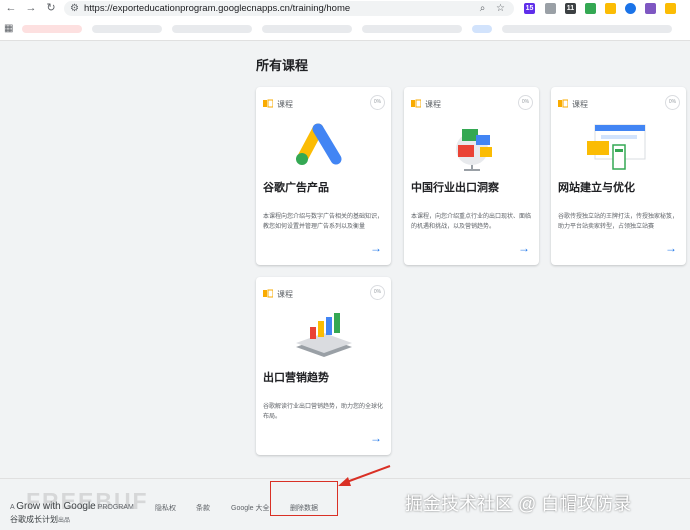  What do you see at coordinates (324, 335) in the screenshot?
I see `bar-chart-stack-icon` at bounding box center [324, 335].